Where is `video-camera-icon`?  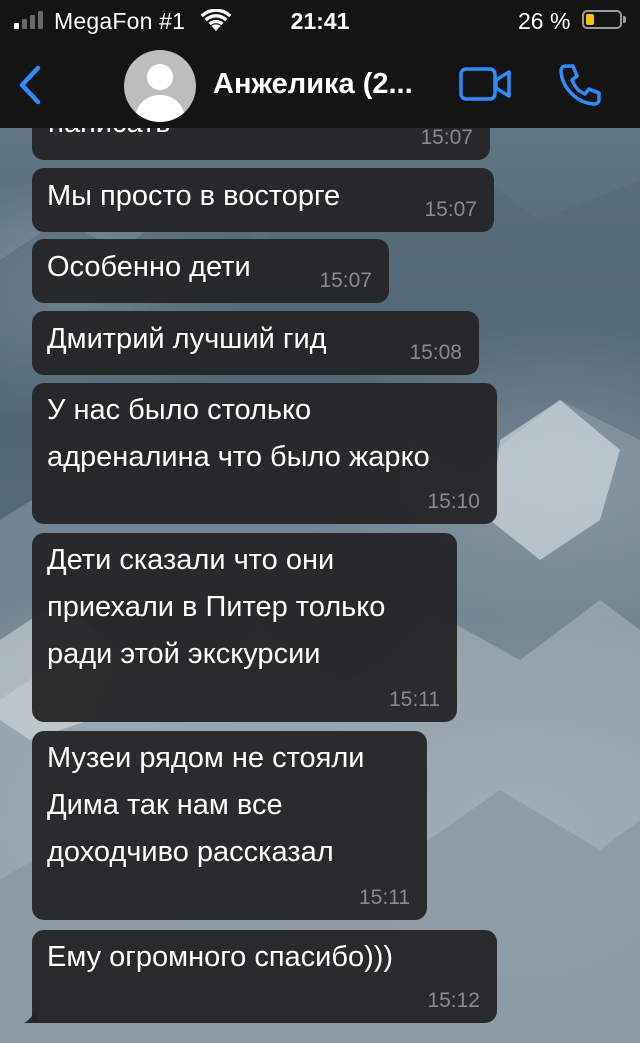
video-camera-icon is located at coordinates (485, 84).